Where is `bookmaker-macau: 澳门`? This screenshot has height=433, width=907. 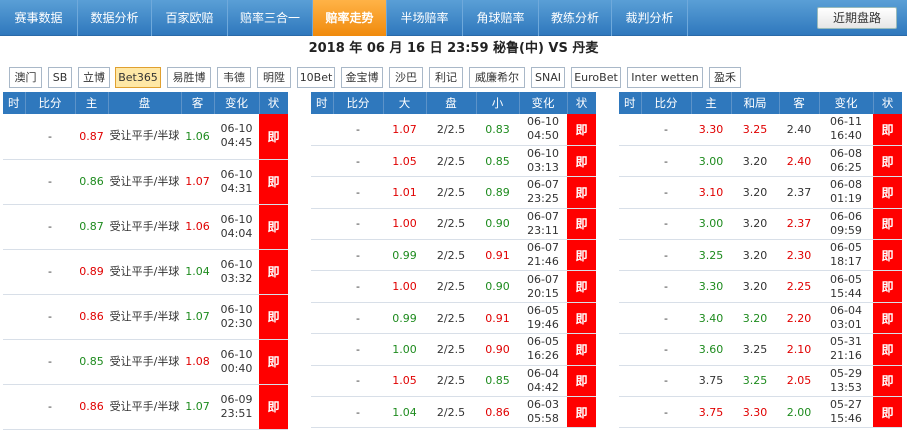
bookmaker-macau: 澳门 is located at coordinates (25, 77).